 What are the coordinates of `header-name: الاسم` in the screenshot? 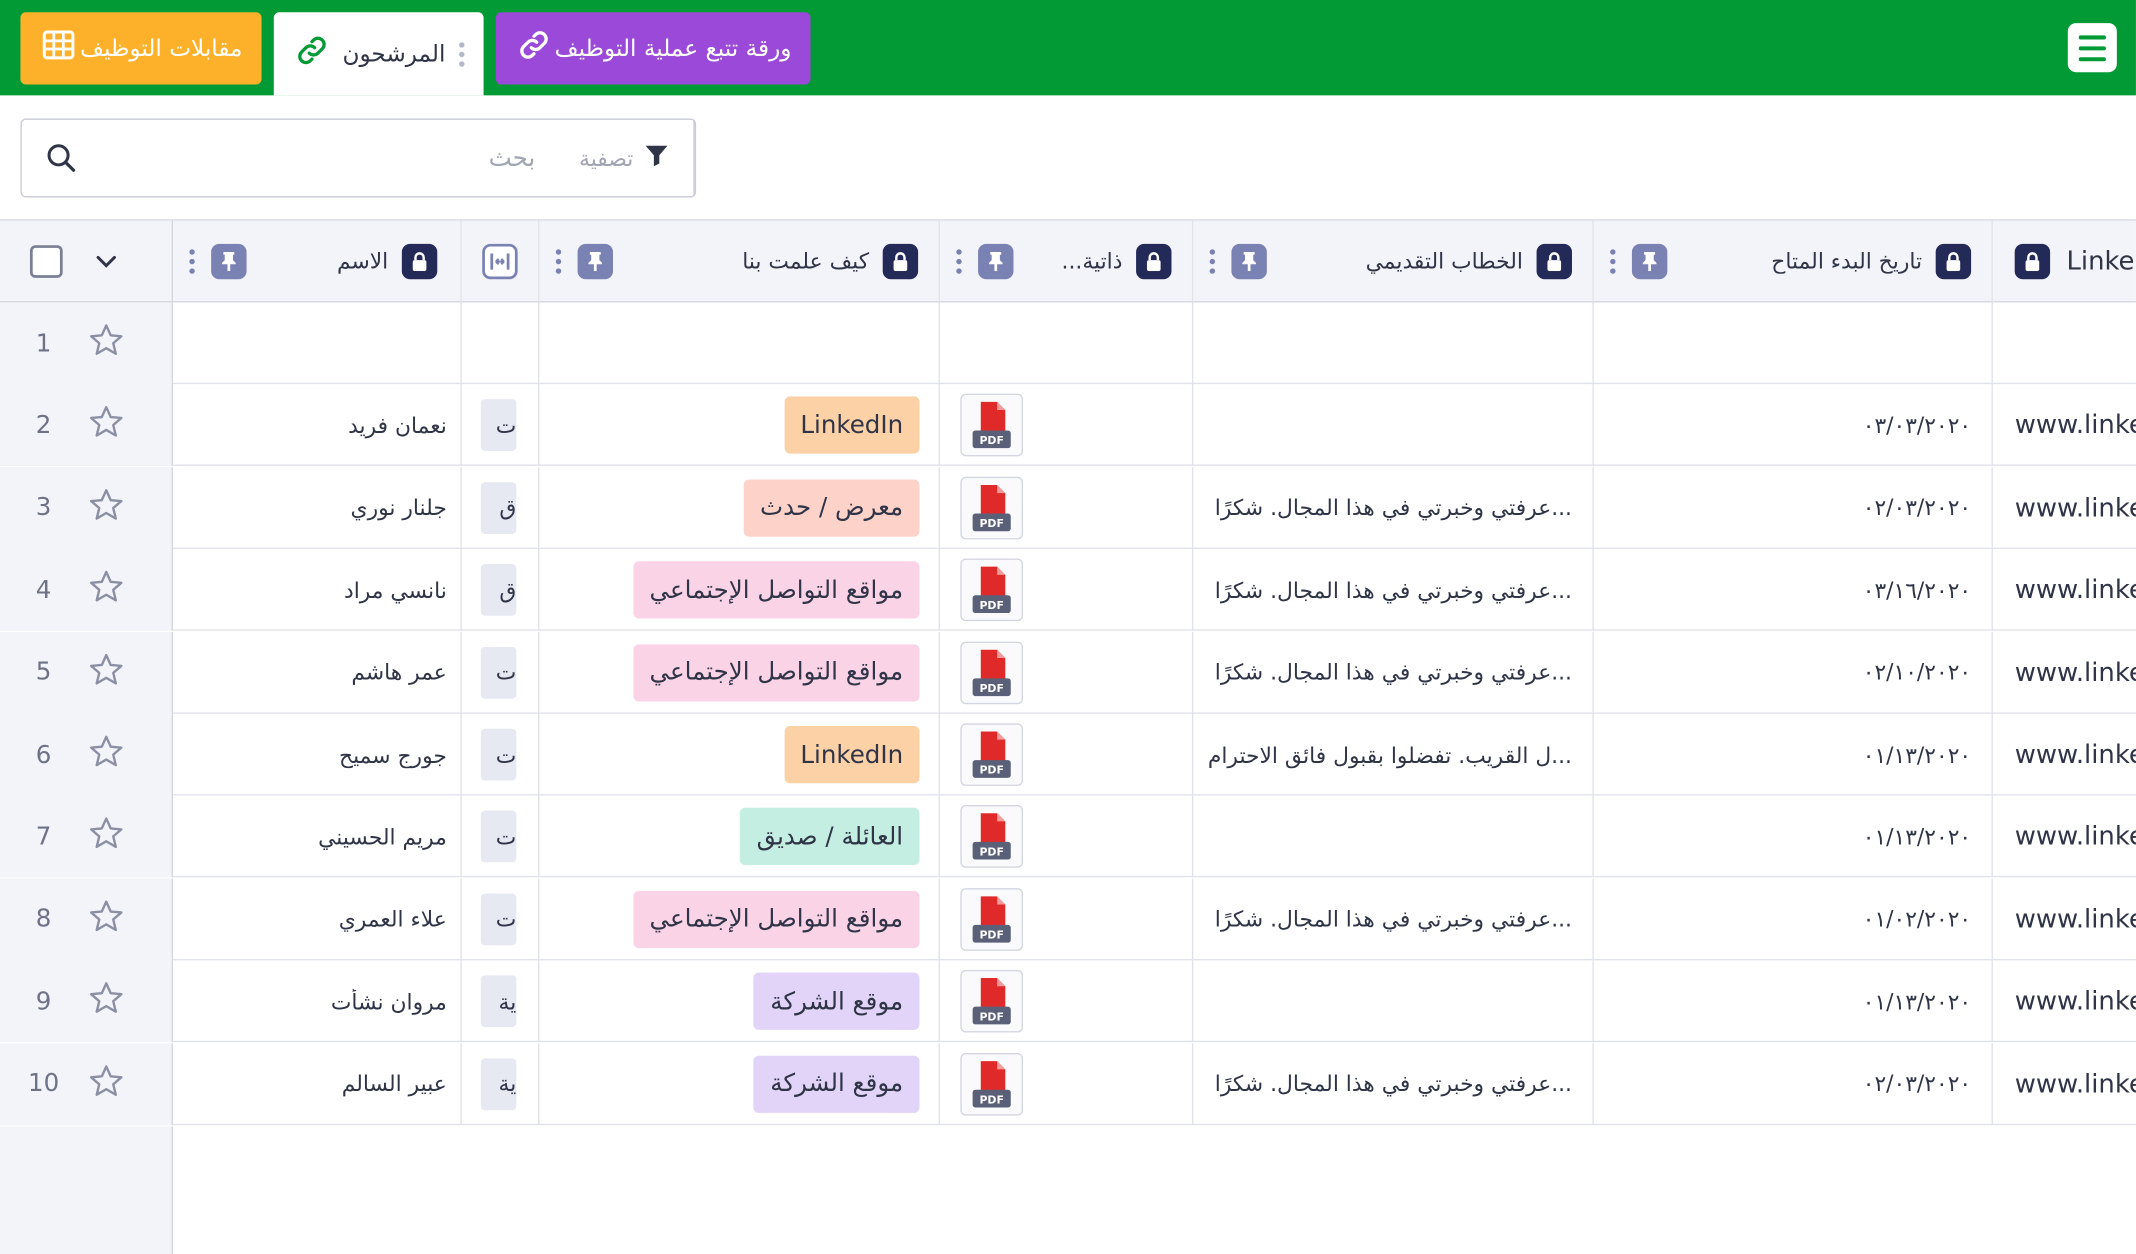 It's located at (317, 261).